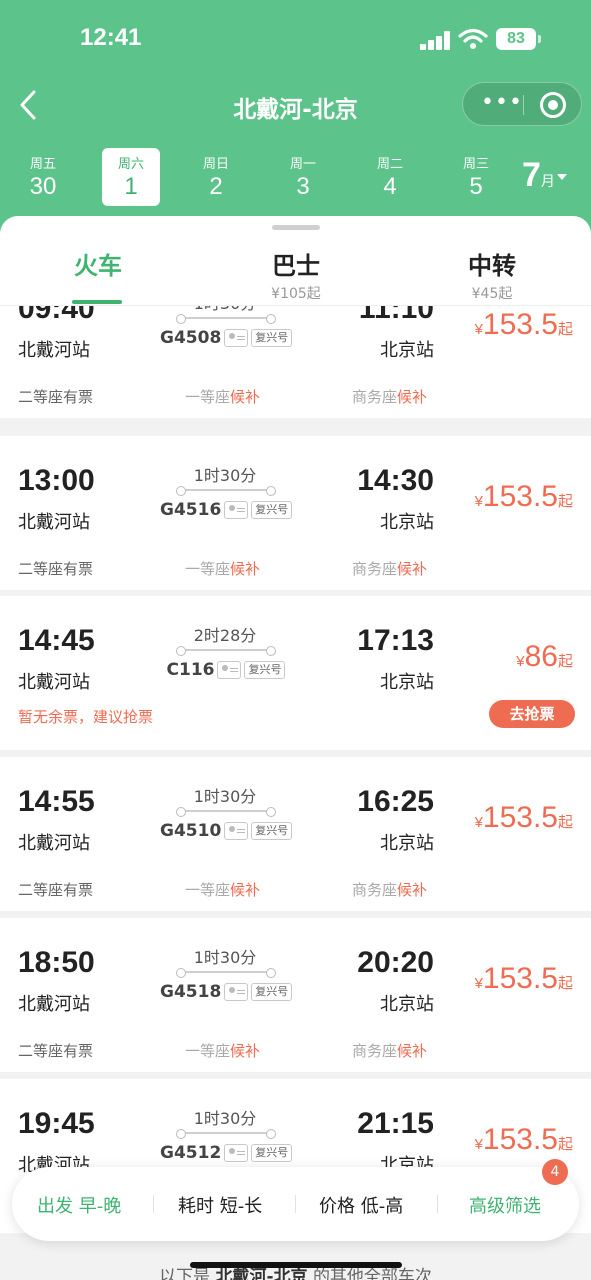  I want to click on sheet-grip-handle, so click(296, 227).